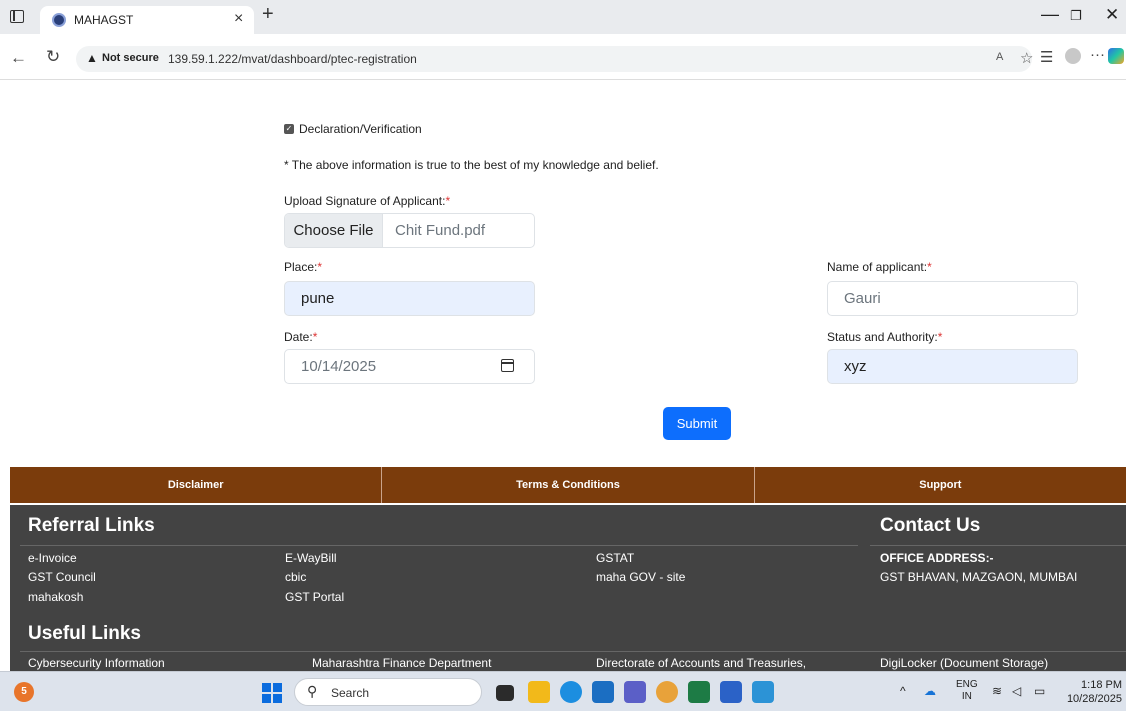  What do you see at coordinates (314, 597) in the screenshot?
I see `referral-link-gst-portal: GST Portal` at bounding box center [314, 597].